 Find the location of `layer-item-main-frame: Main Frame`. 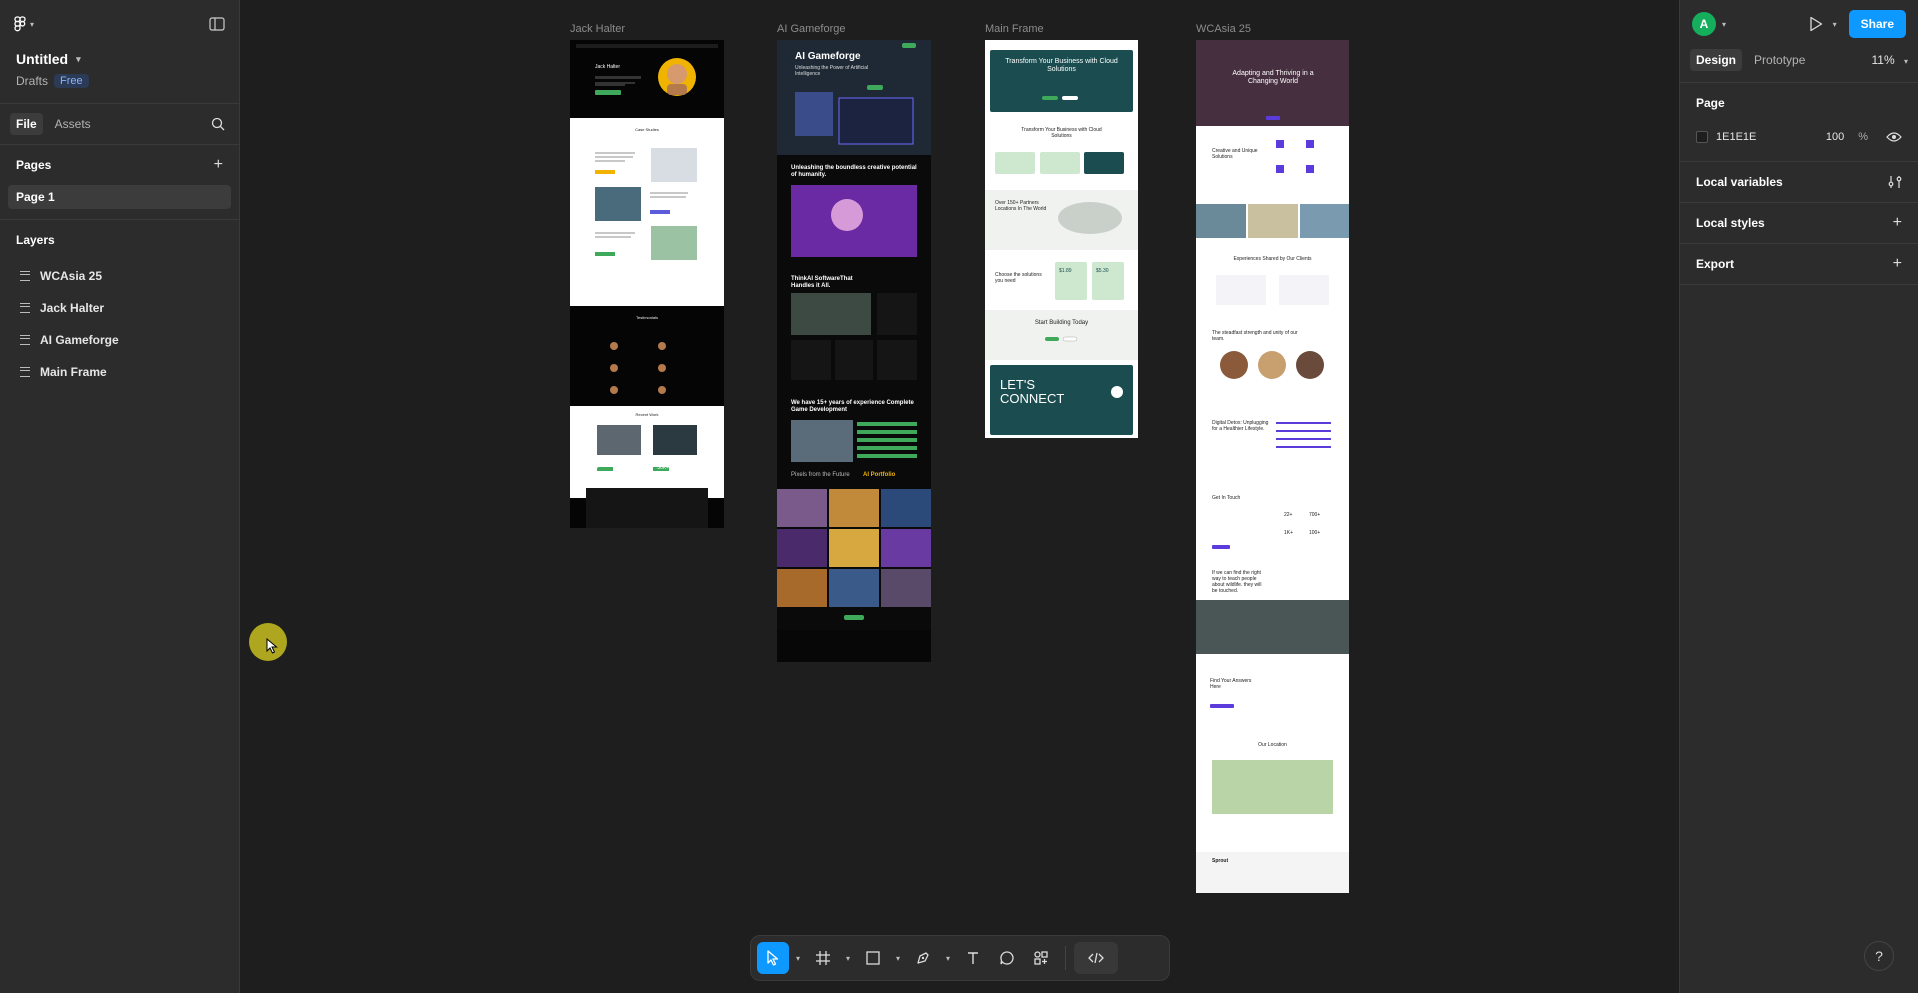

layer-item-main-frame: Main Frame is located at coordinates (119, 372).